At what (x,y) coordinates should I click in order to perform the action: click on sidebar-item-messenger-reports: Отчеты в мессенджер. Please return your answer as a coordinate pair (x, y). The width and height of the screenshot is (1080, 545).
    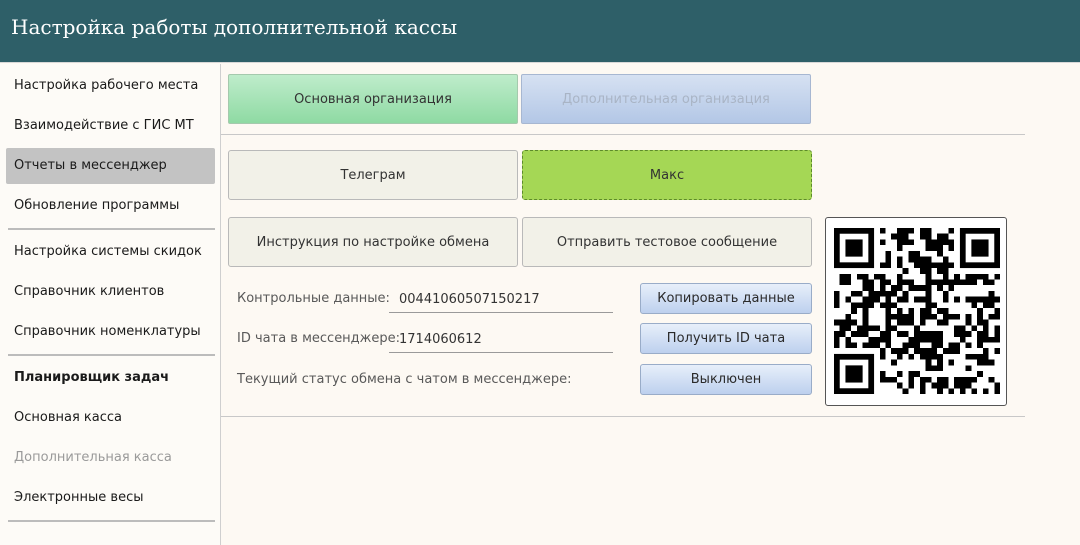
    Looking at the image, I should click on (110, 166).